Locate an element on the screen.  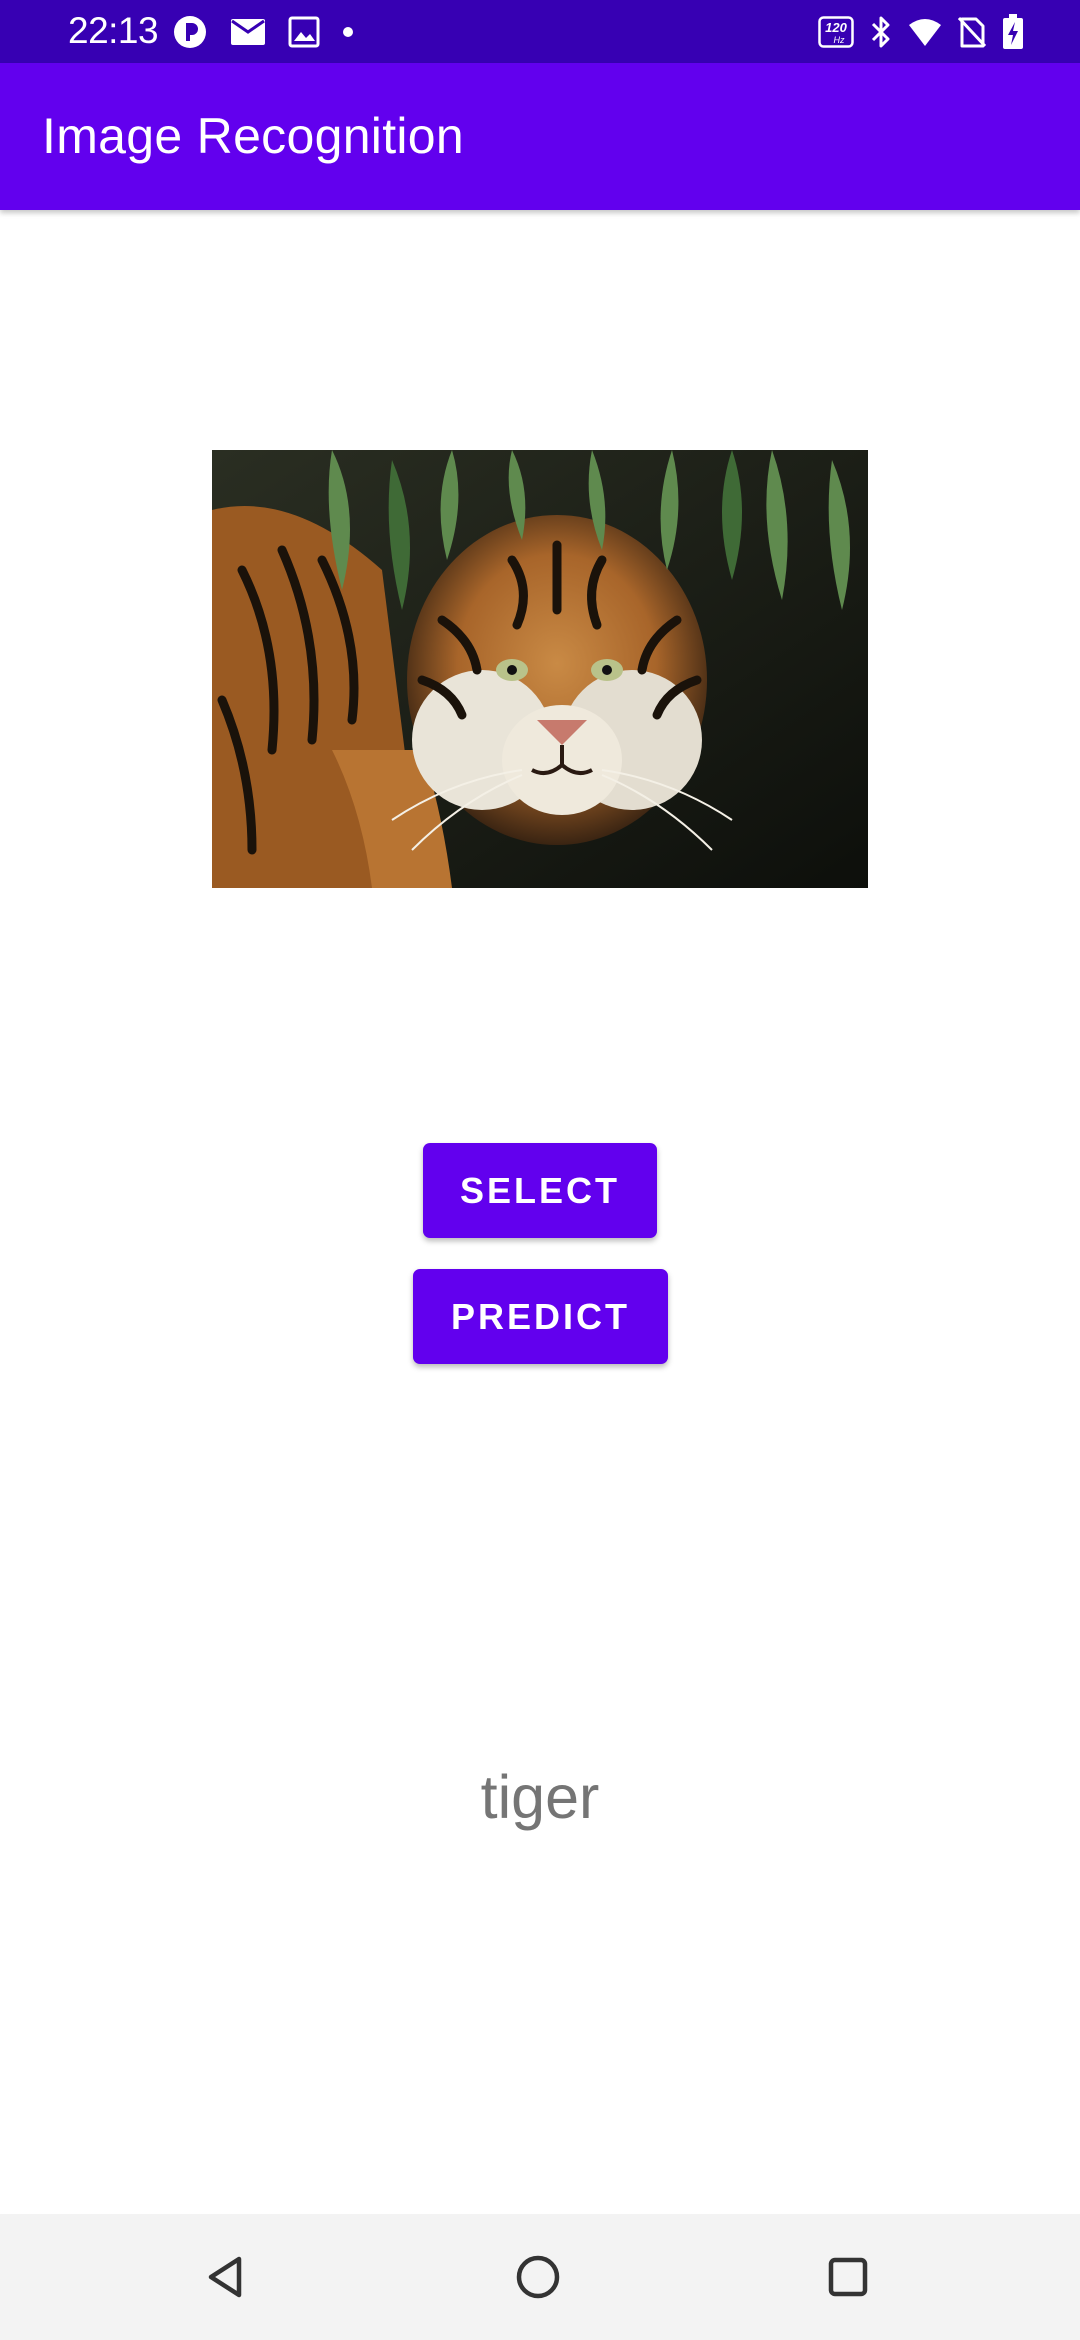
battery-charging-icon is located at coordinates (1013, 32).